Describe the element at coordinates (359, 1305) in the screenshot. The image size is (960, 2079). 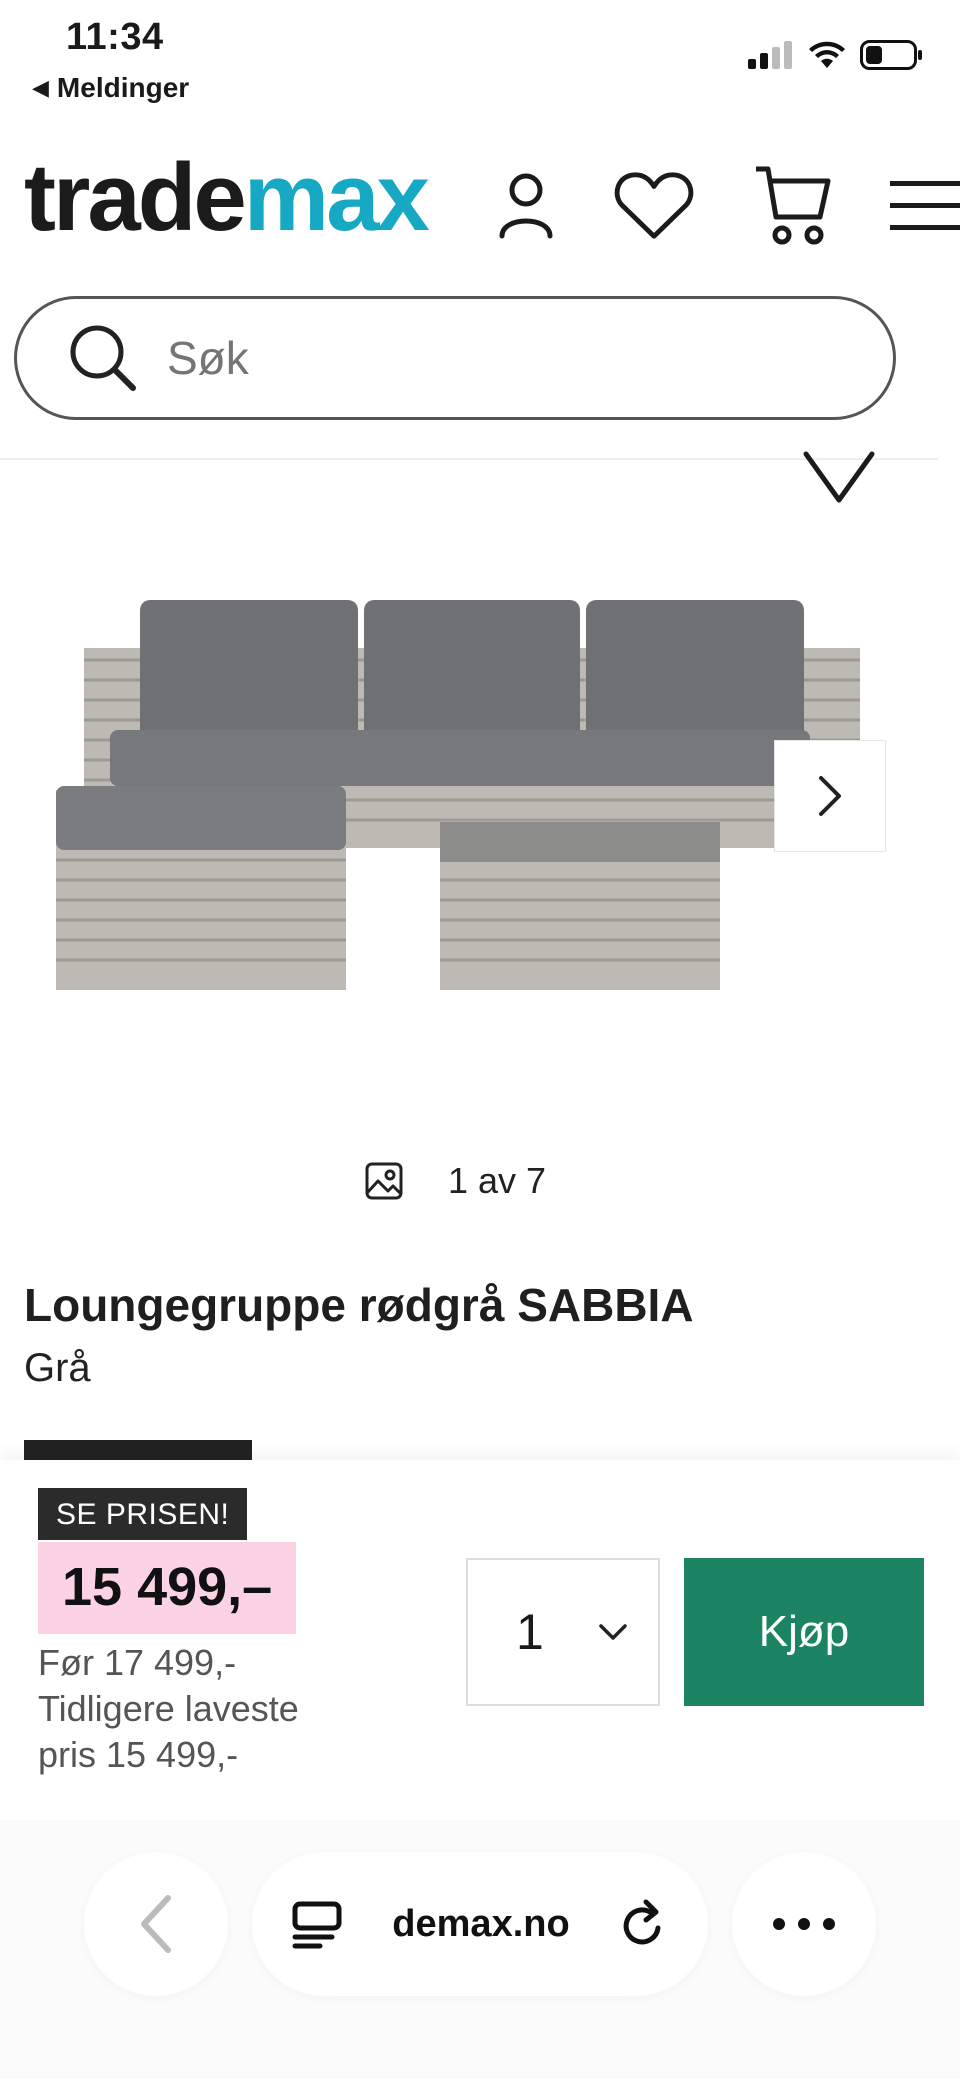
I see `product-title: Loungegruppe rødgrå SABBIA` at that location.